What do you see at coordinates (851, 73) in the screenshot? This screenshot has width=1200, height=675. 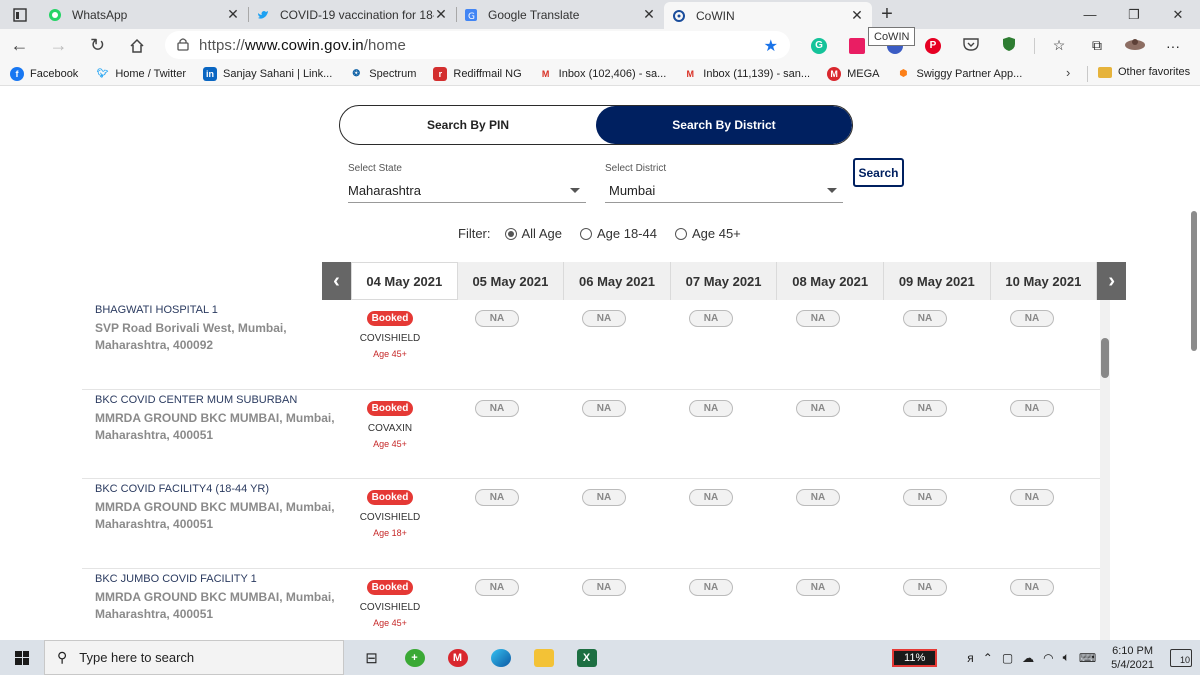 I see `favorite-mega: M MEGA` at bounding box center [851, 73].